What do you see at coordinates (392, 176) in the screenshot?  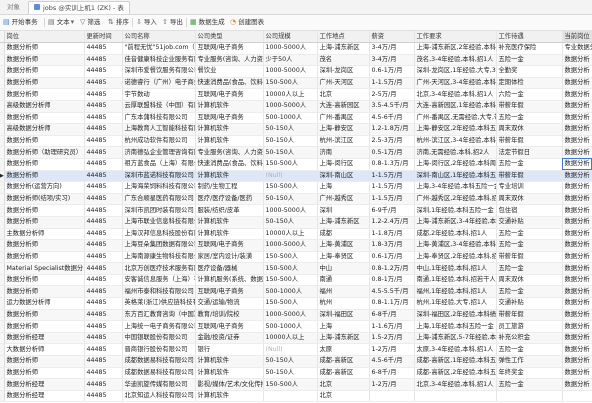 I see `table-cell: 1-1.5万/月` at bounding box center [392, 176].